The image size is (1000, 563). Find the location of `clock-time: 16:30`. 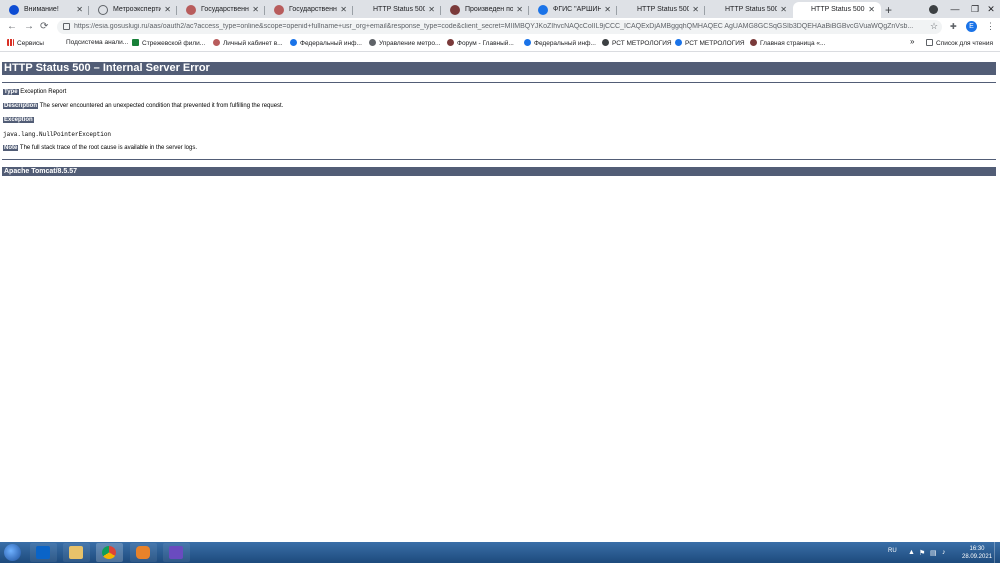

clock-time: 16:30 is located at coordinates (977, 549).